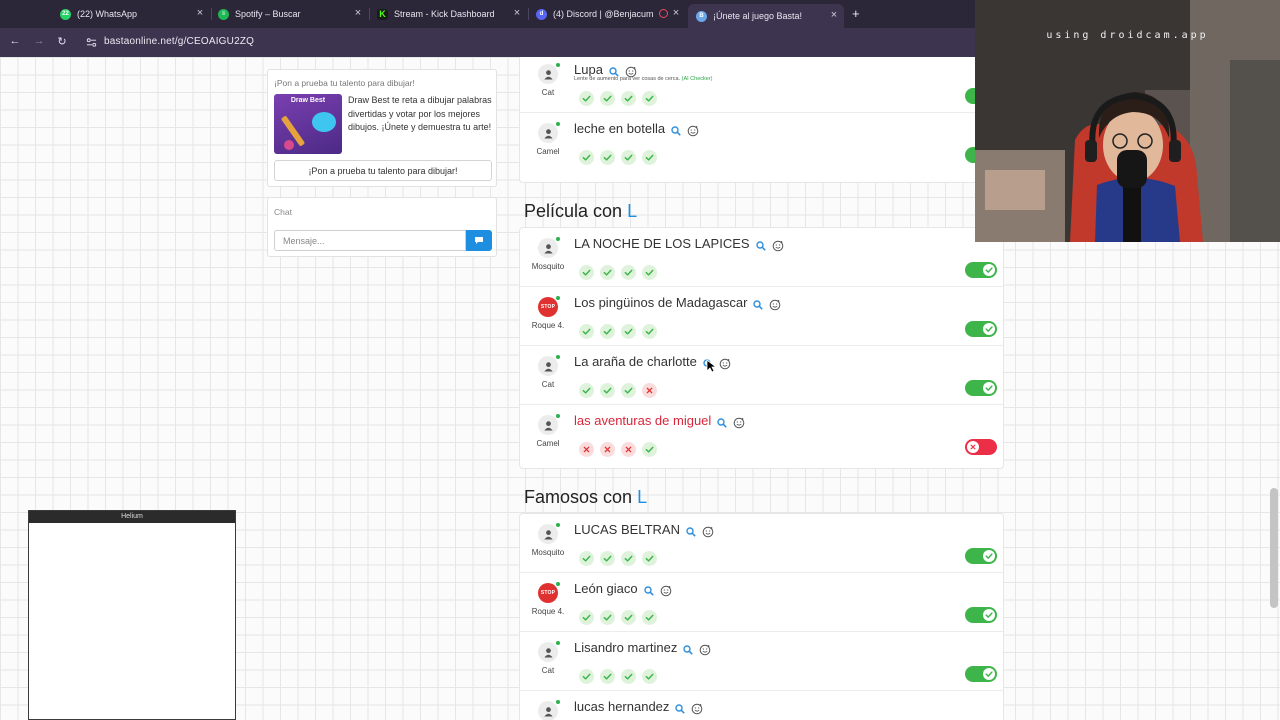  I want to click on vote-reject, so click(586, 449).